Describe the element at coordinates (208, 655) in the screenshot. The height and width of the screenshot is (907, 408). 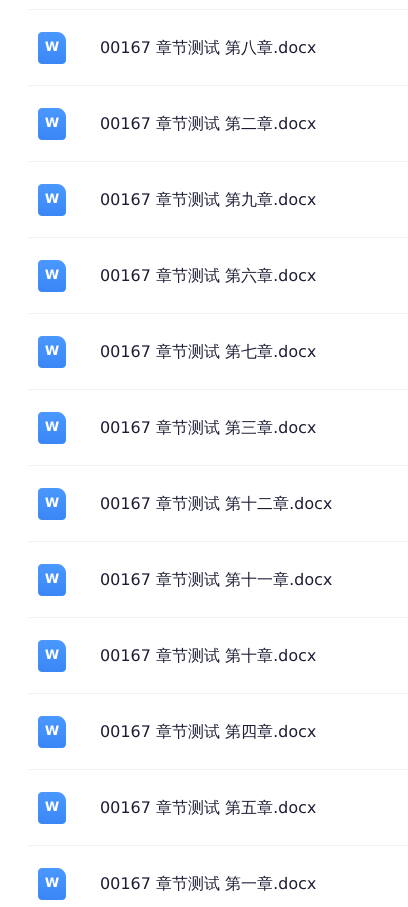
I see `file-name: 00167 章节测试 第十章.docx` at that location.